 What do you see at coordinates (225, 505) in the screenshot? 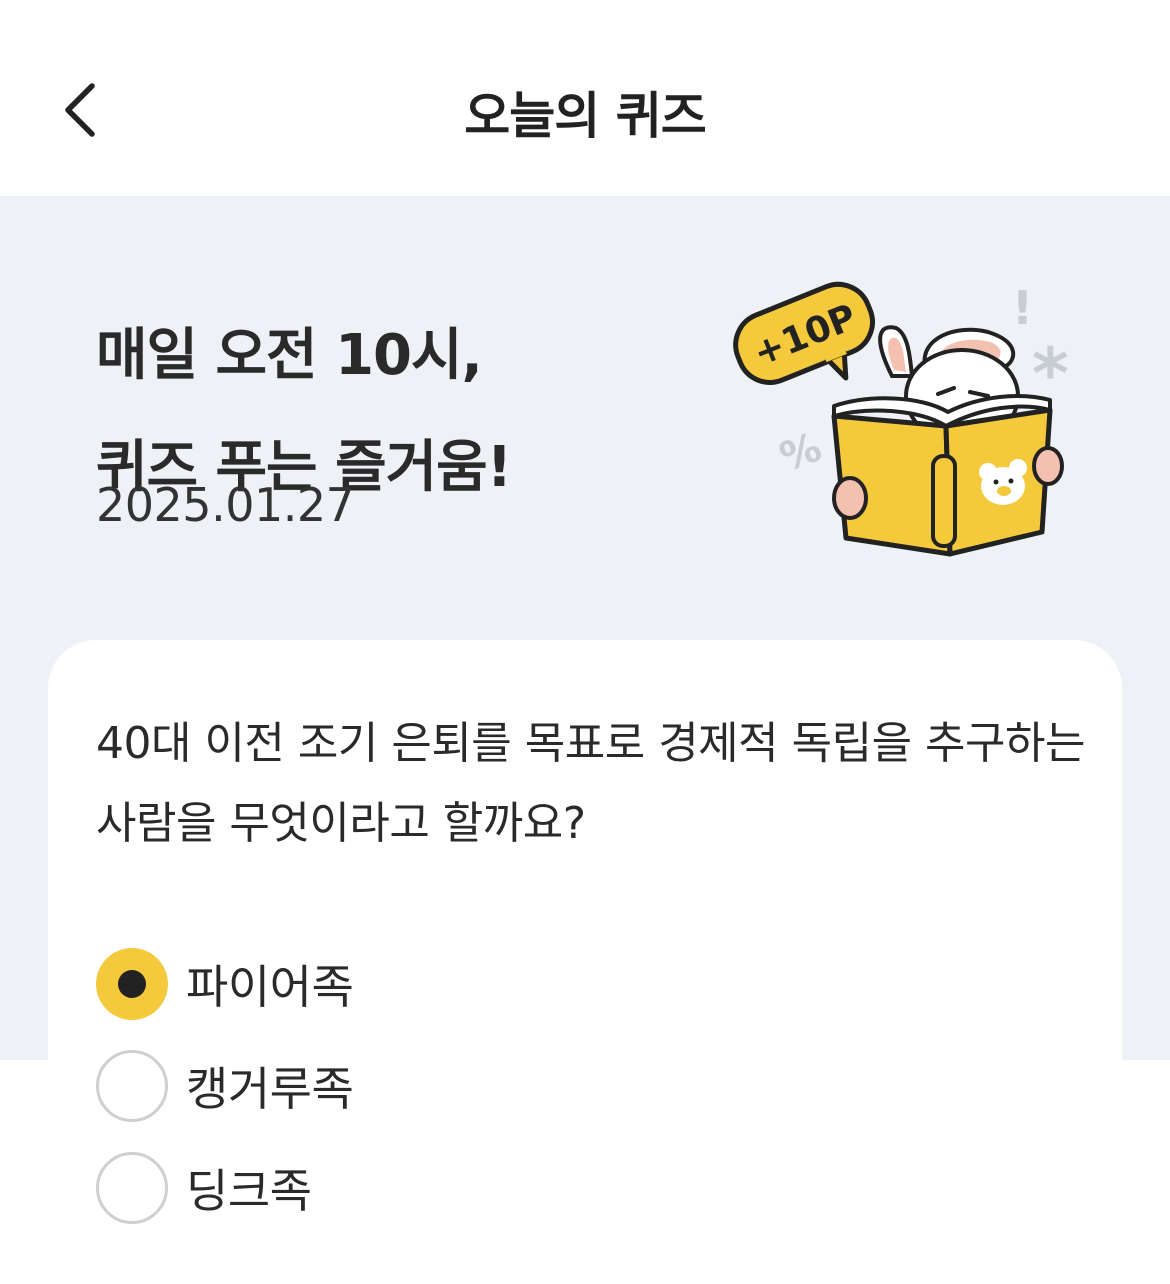
I see `quiz-date: 2025.01.27` at bounding box center [225, 505].